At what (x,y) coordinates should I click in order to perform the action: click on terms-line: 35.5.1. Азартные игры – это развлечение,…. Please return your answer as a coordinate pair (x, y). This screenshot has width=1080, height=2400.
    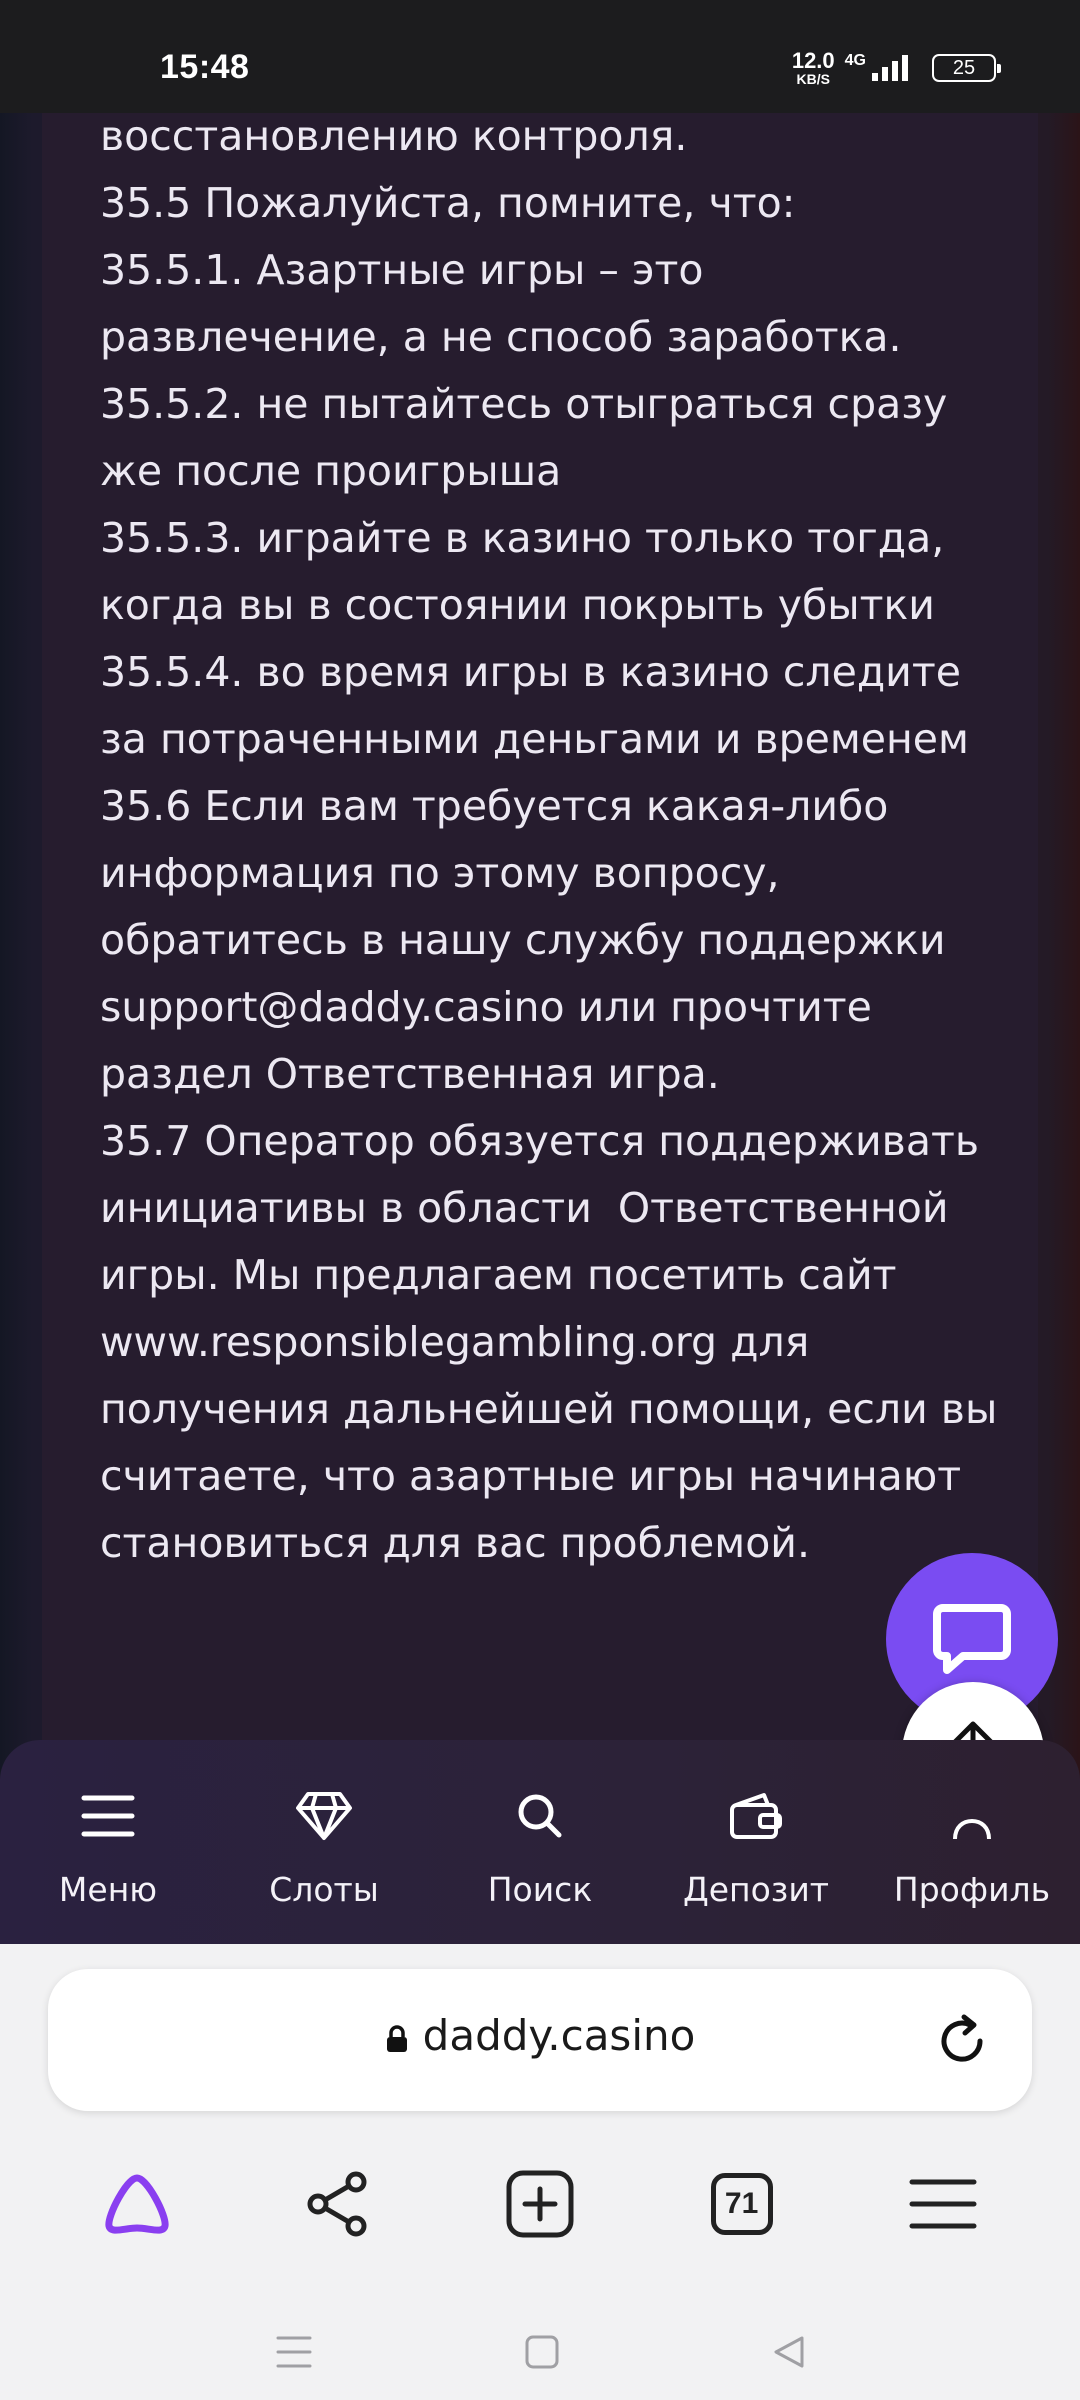
    Looking at the image, I should click on (501, 303).